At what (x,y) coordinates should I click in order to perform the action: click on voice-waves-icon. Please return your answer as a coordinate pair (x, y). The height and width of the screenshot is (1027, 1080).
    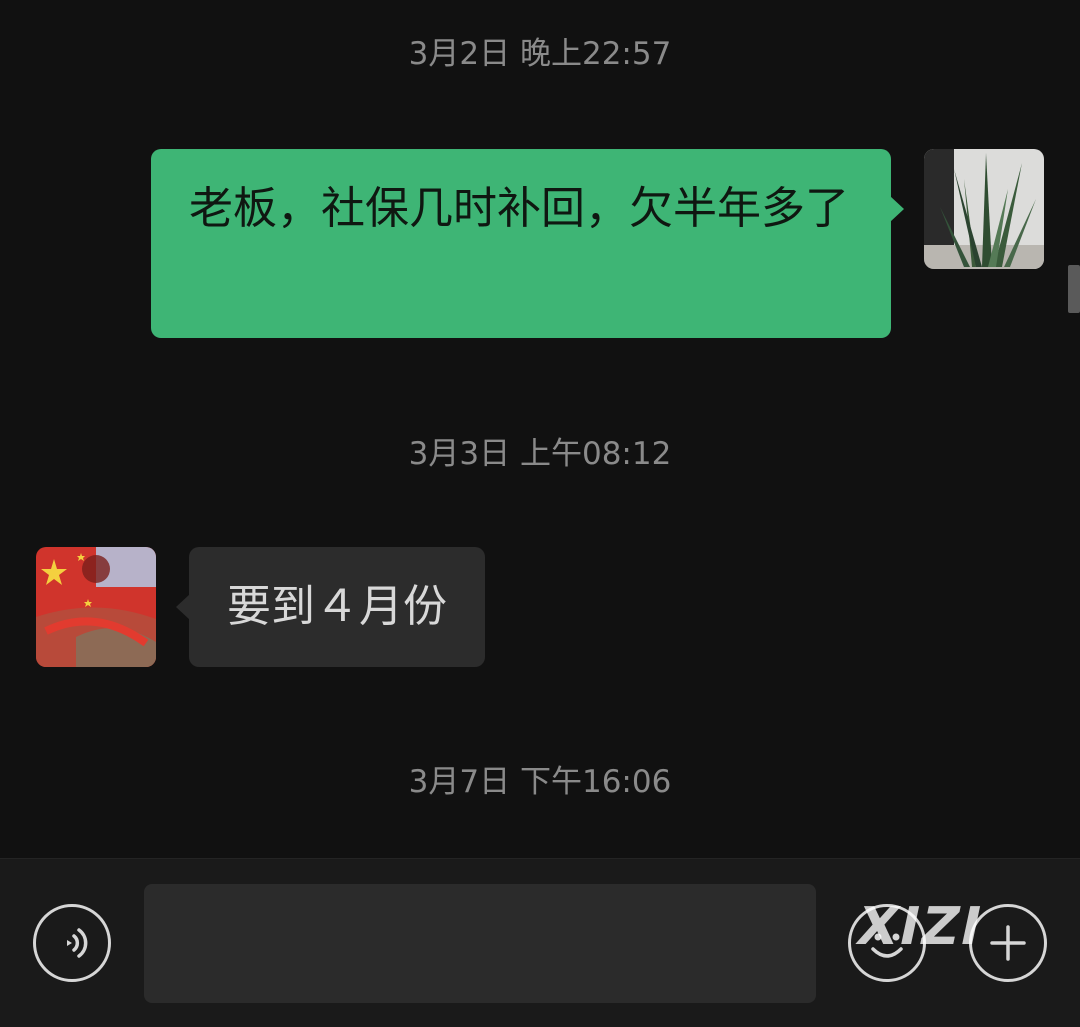
    Looking at the image, I should click on (77, 943).